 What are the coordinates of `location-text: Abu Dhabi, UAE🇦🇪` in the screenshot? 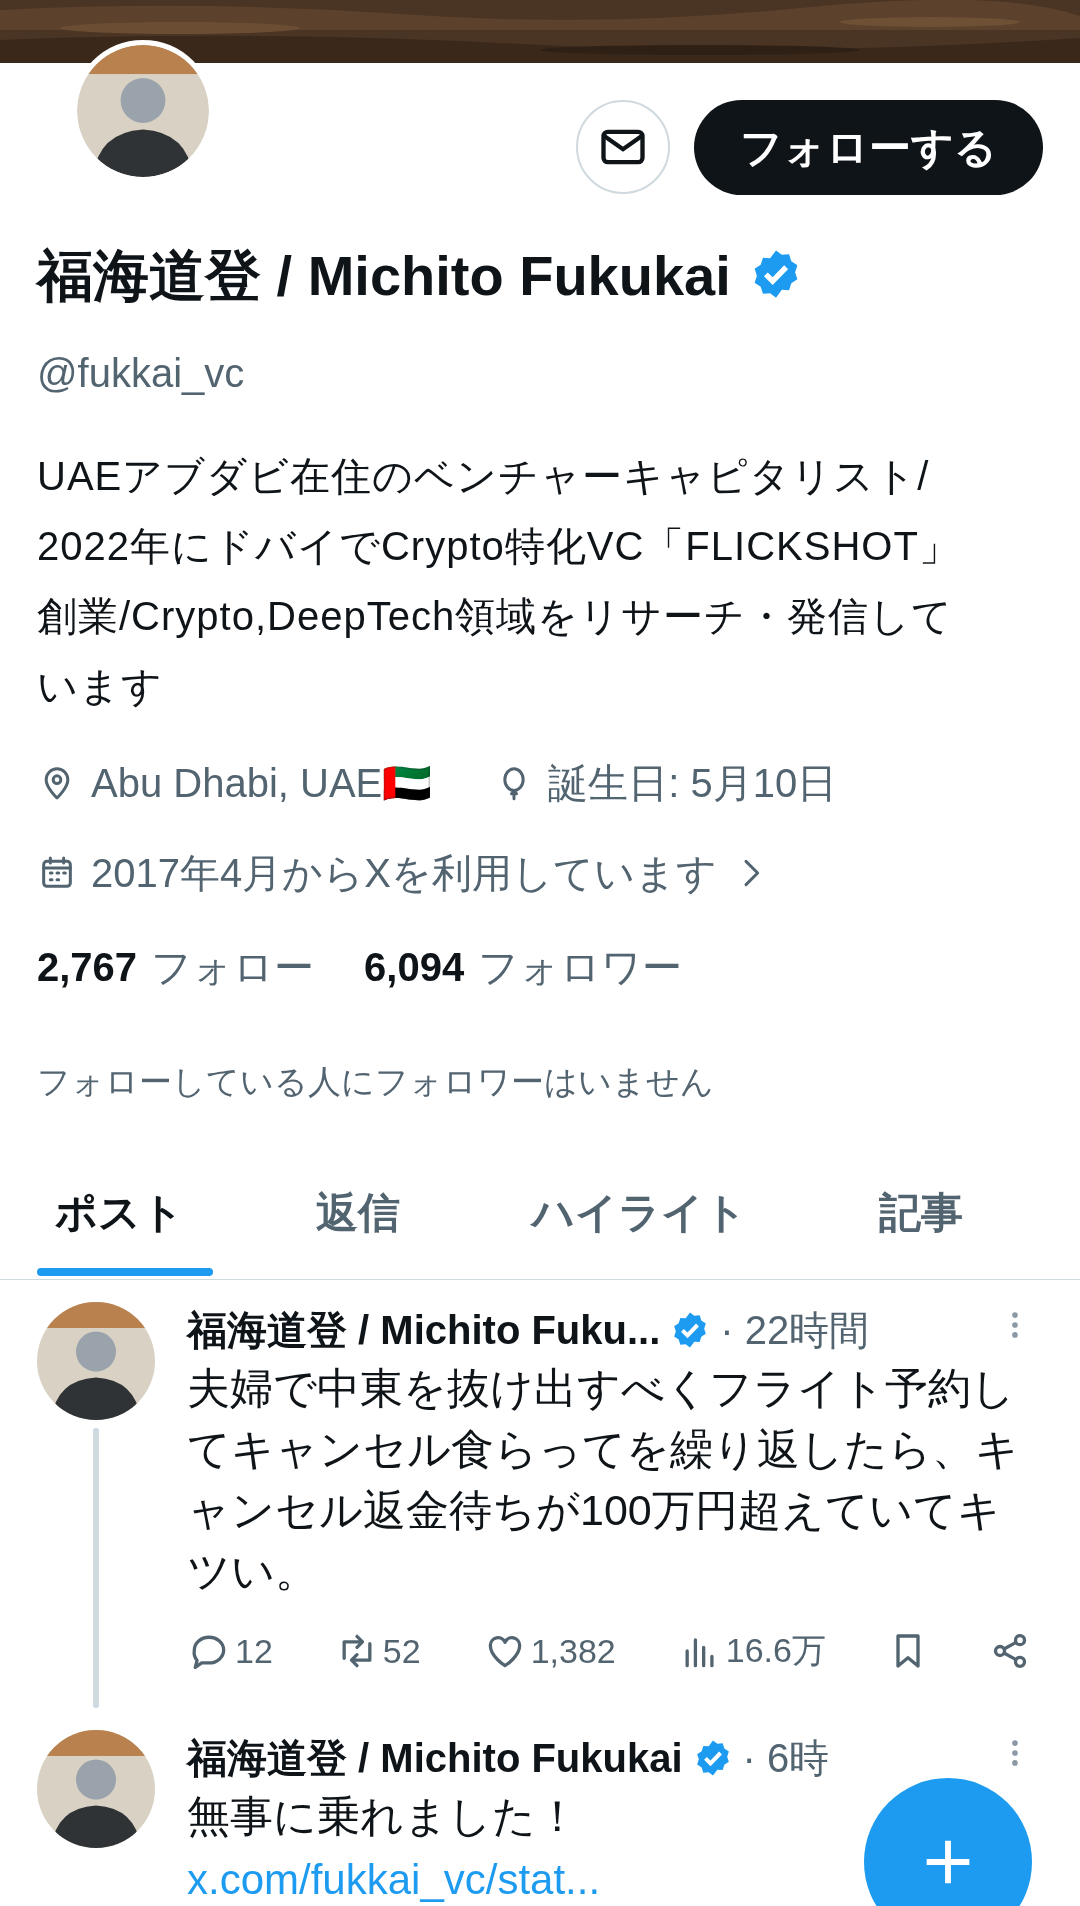 It's located at (262, 783).